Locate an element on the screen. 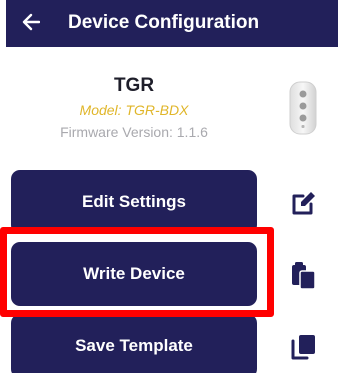 The image size is (344, 373). page-title: Device Configuration is located at coordinates (164, 22).